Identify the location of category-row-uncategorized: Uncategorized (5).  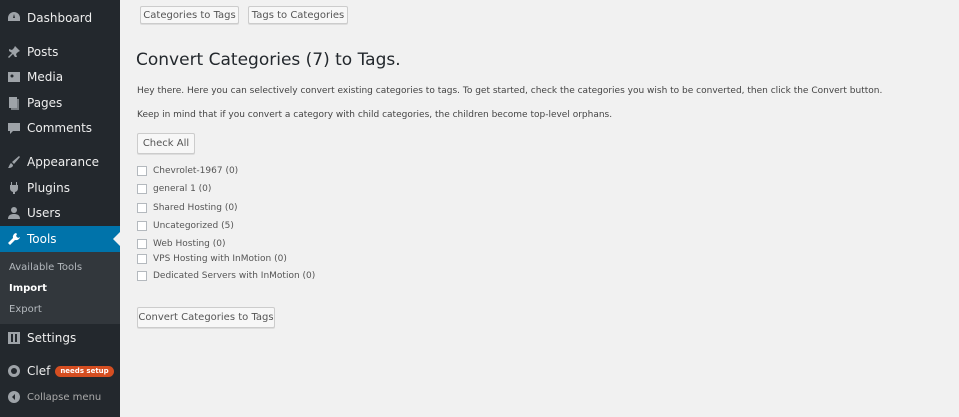
(185, 226).